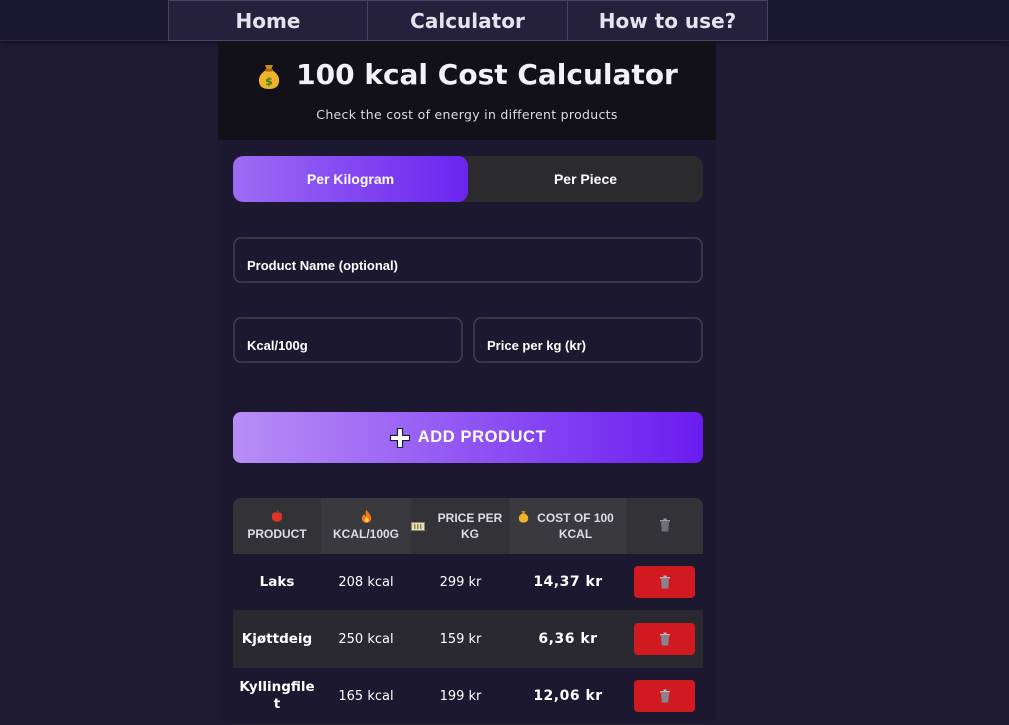  What do you see at coordinates (568, 582) in the screenshot?
I see `cost-cell: 14,37 kr` at bounding box center [568, 582].